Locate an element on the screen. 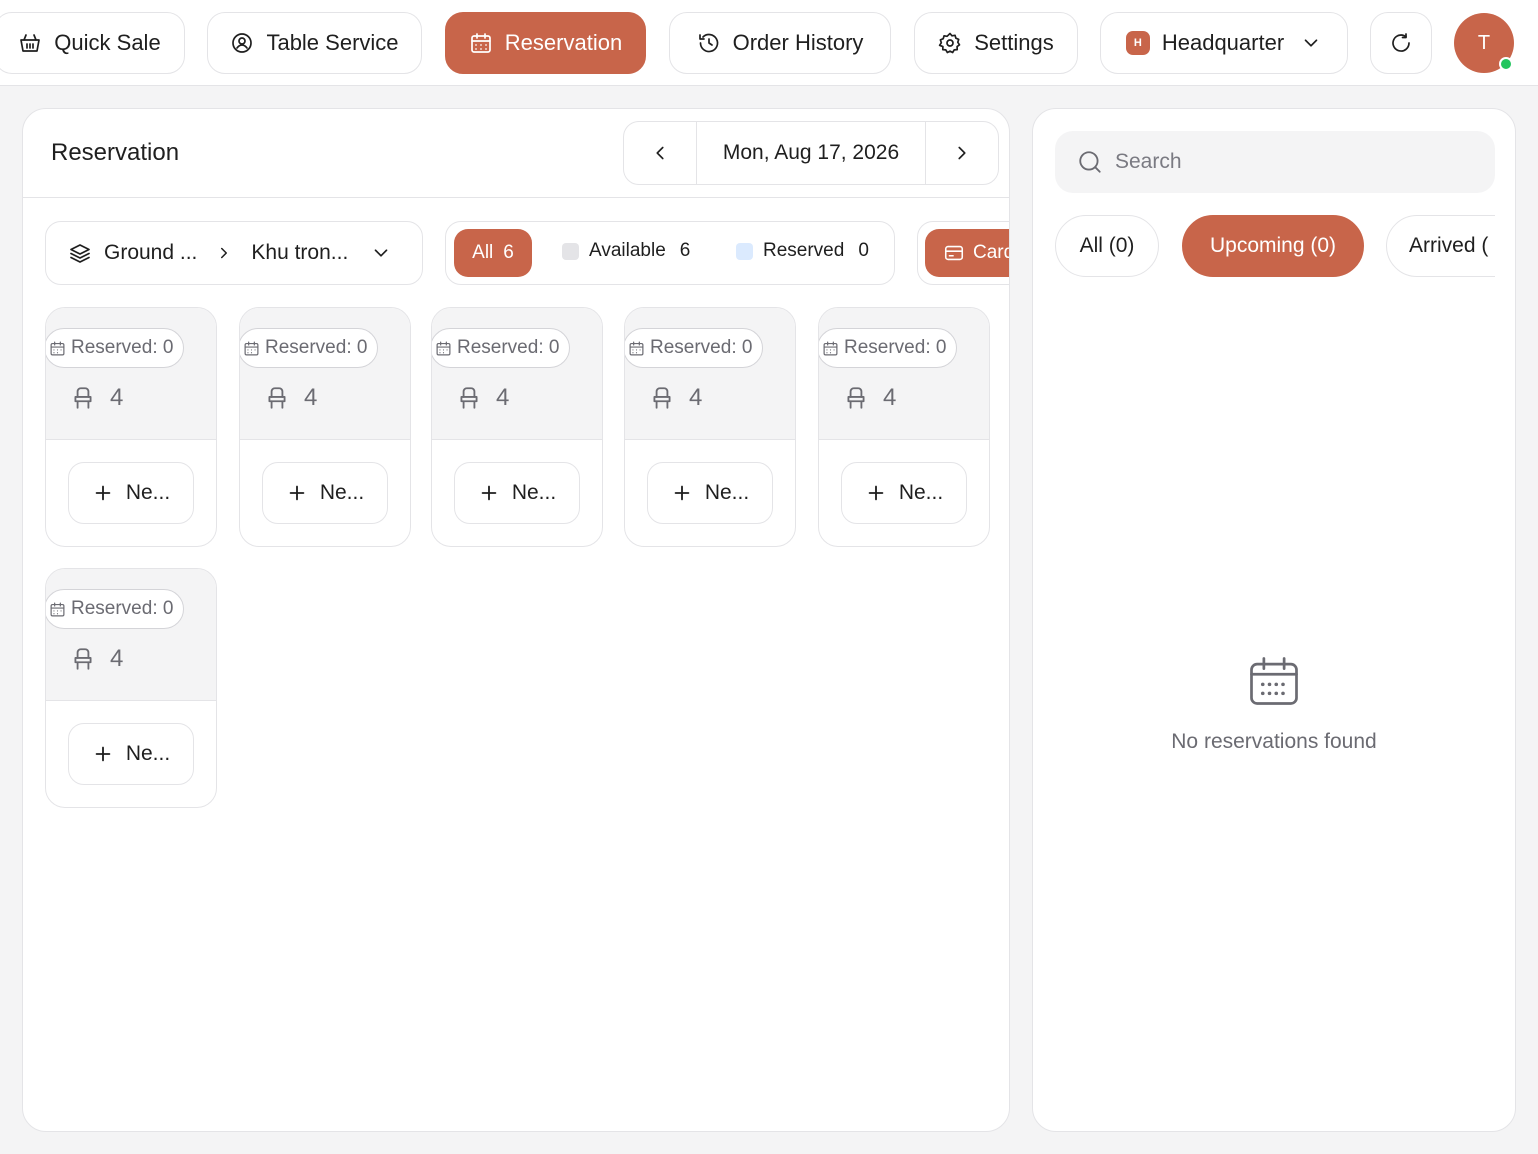  reservation-nav-label: Reservation is located at coordinates (563, 42).